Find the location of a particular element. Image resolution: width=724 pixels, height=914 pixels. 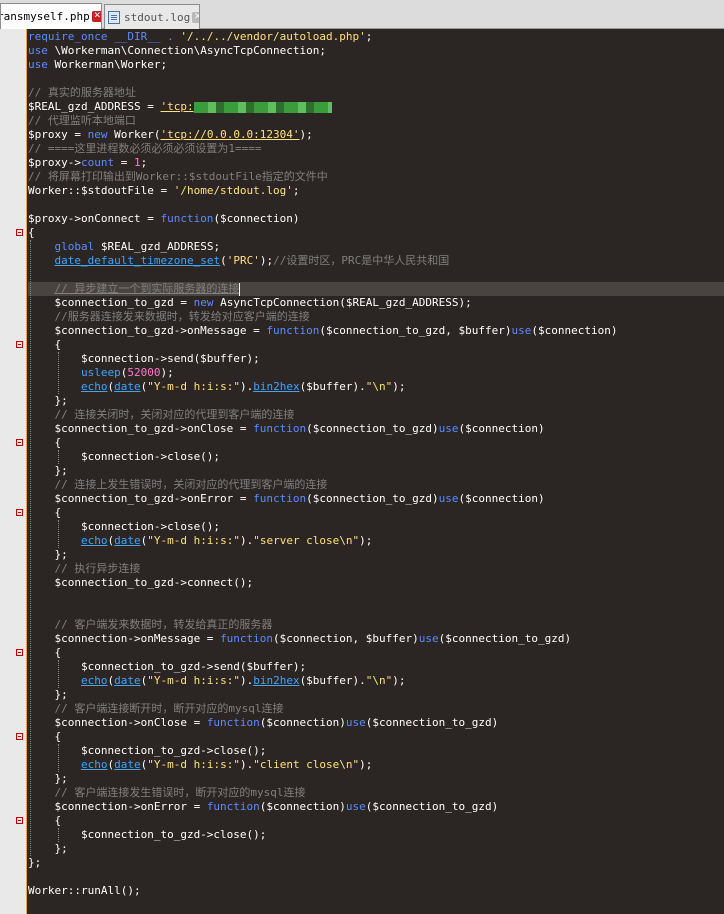

code-token: ); is located at coordinates (366, 764).